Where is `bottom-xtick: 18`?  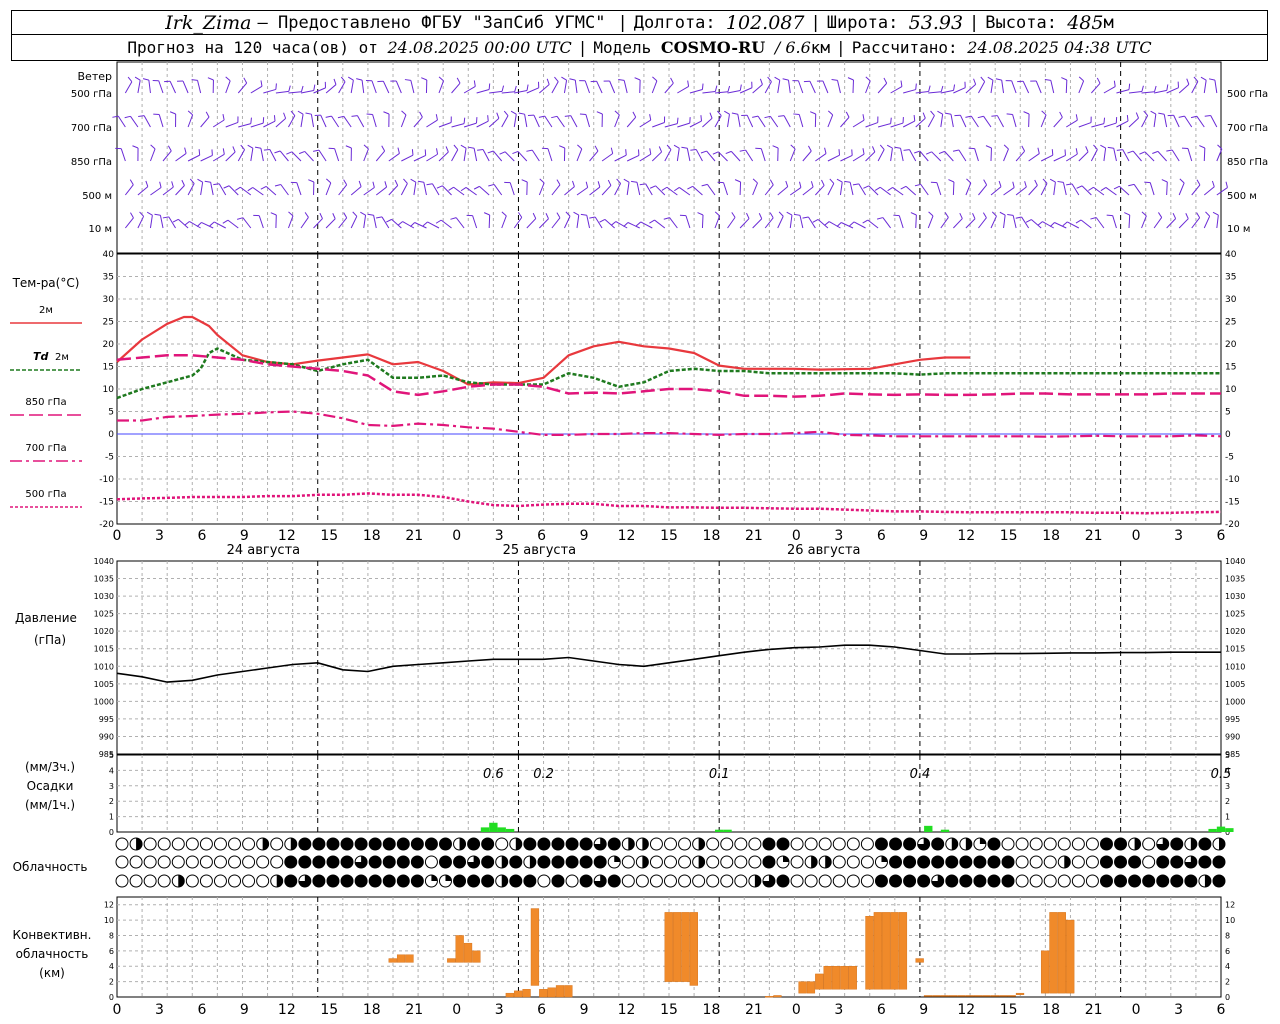
bottom-xtick: 18 is located at coordinates (372, 1010).